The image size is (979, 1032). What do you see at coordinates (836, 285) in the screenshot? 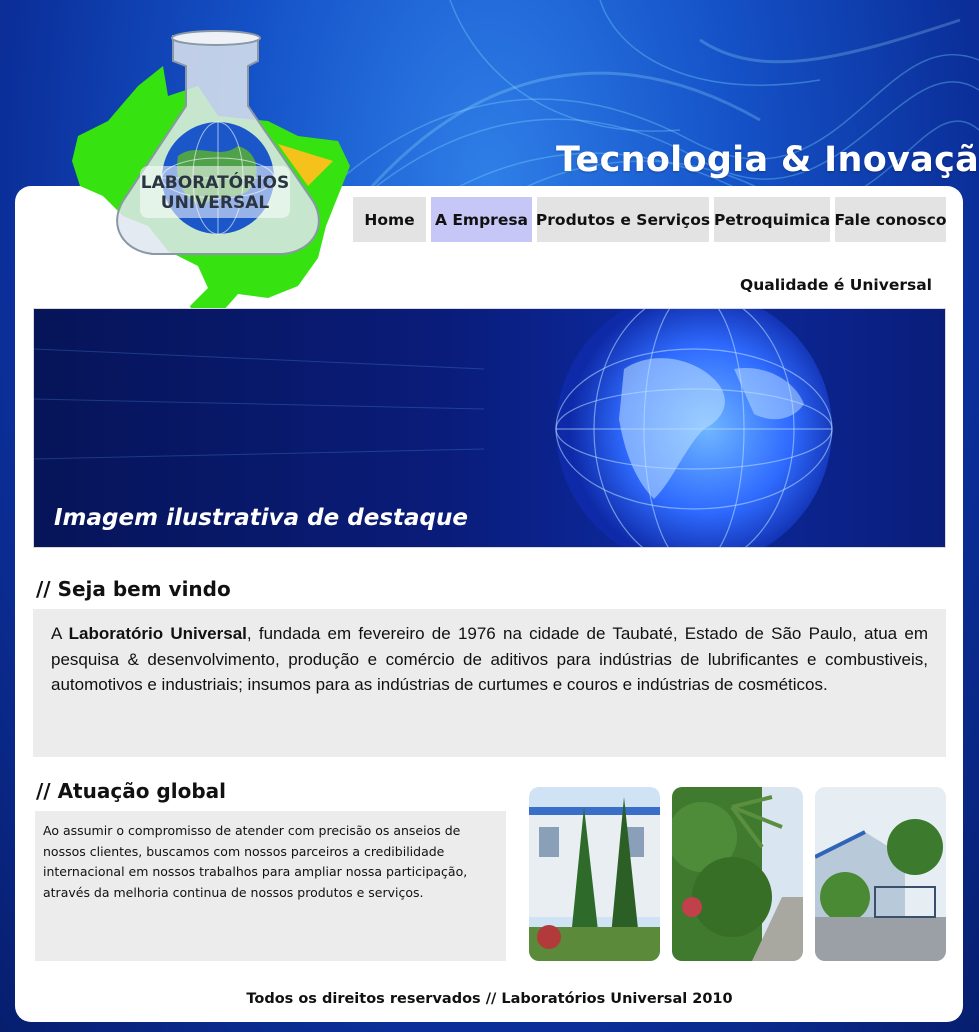
I see `slogan: Qualidade é Universal` at bounding box center [836, 285].